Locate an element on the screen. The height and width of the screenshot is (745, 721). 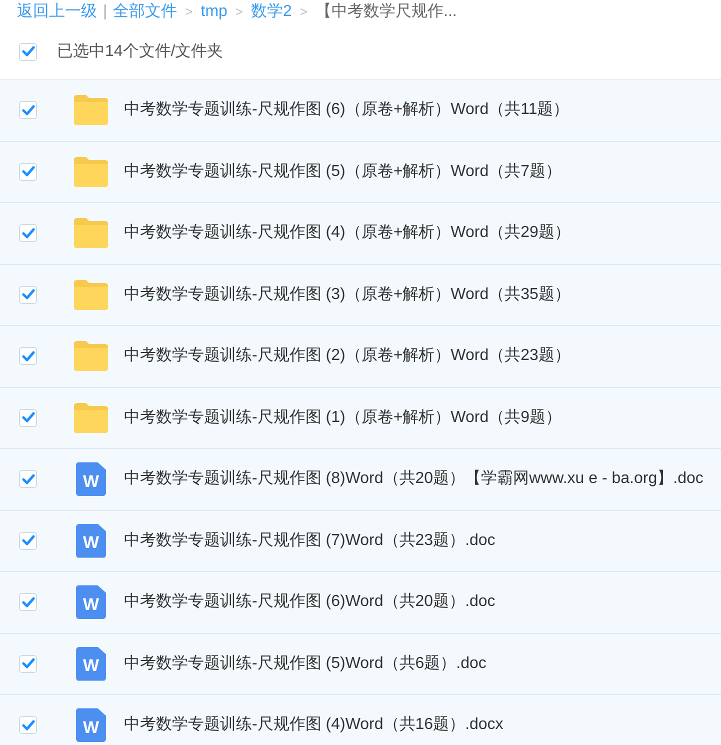
file-row: W 中考数学专题训练-尺规作图 (8)Word（共20题）【学霸网www.xu e - ba.org】.doc is located at coordinates (360, 479).